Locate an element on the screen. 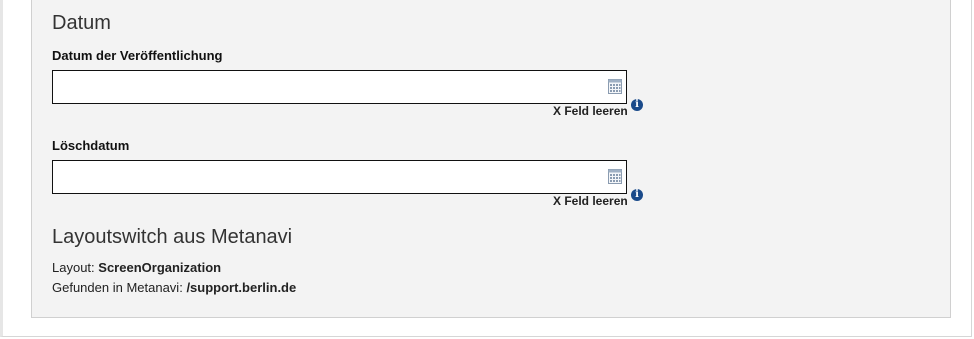 The width and height of the screenshot is (974, 339). publish-date-input is located at coordinates (329, 88).